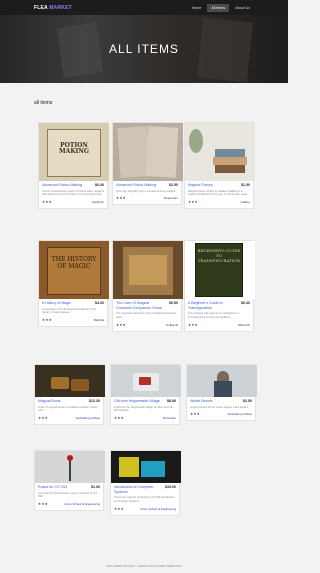 Image resolution: width=320 pixels, height=573 pixels. I want to click on item-image: BEGINNER'S GUIDE TO TRANSFIGURATION, so click(220, 270).